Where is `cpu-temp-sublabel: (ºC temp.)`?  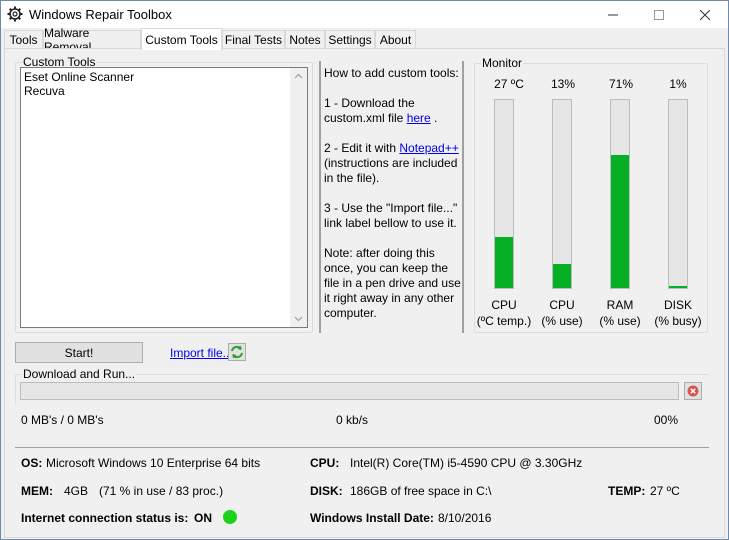
cpu-temp-sublabel: (ºC temp.) is located at coordinates (504, 321).